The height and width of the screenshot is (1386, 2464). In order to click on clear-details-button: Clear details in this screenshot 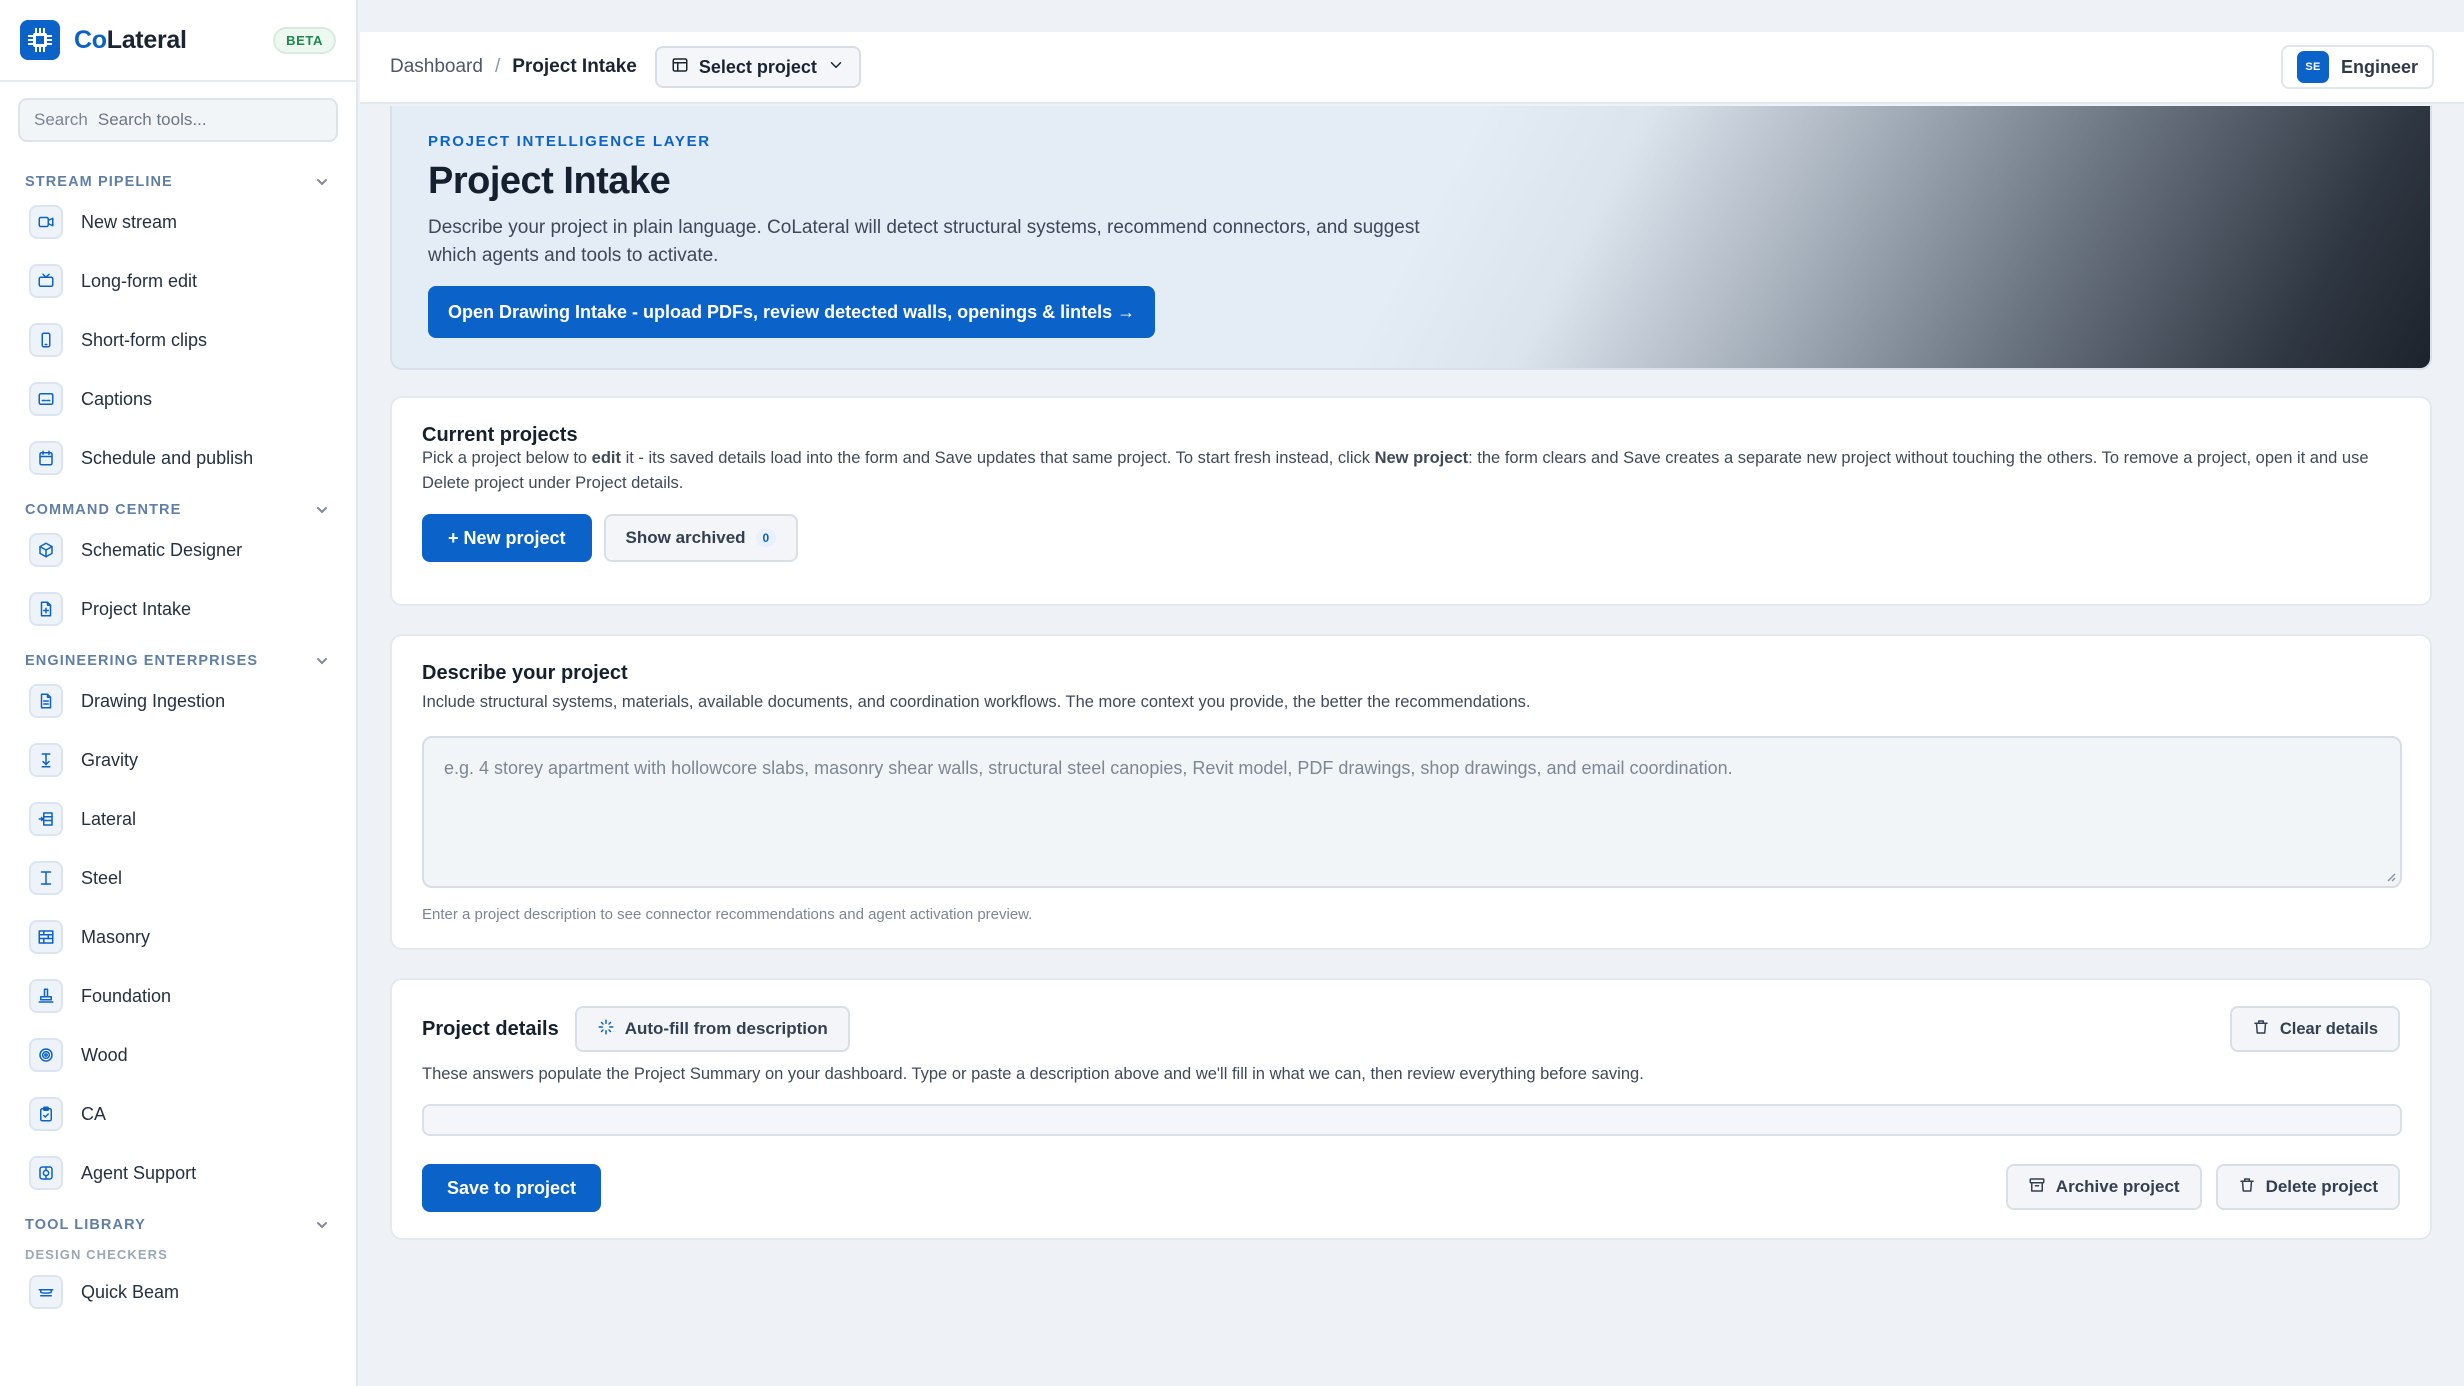, I will do `click(2314, 1029)`.